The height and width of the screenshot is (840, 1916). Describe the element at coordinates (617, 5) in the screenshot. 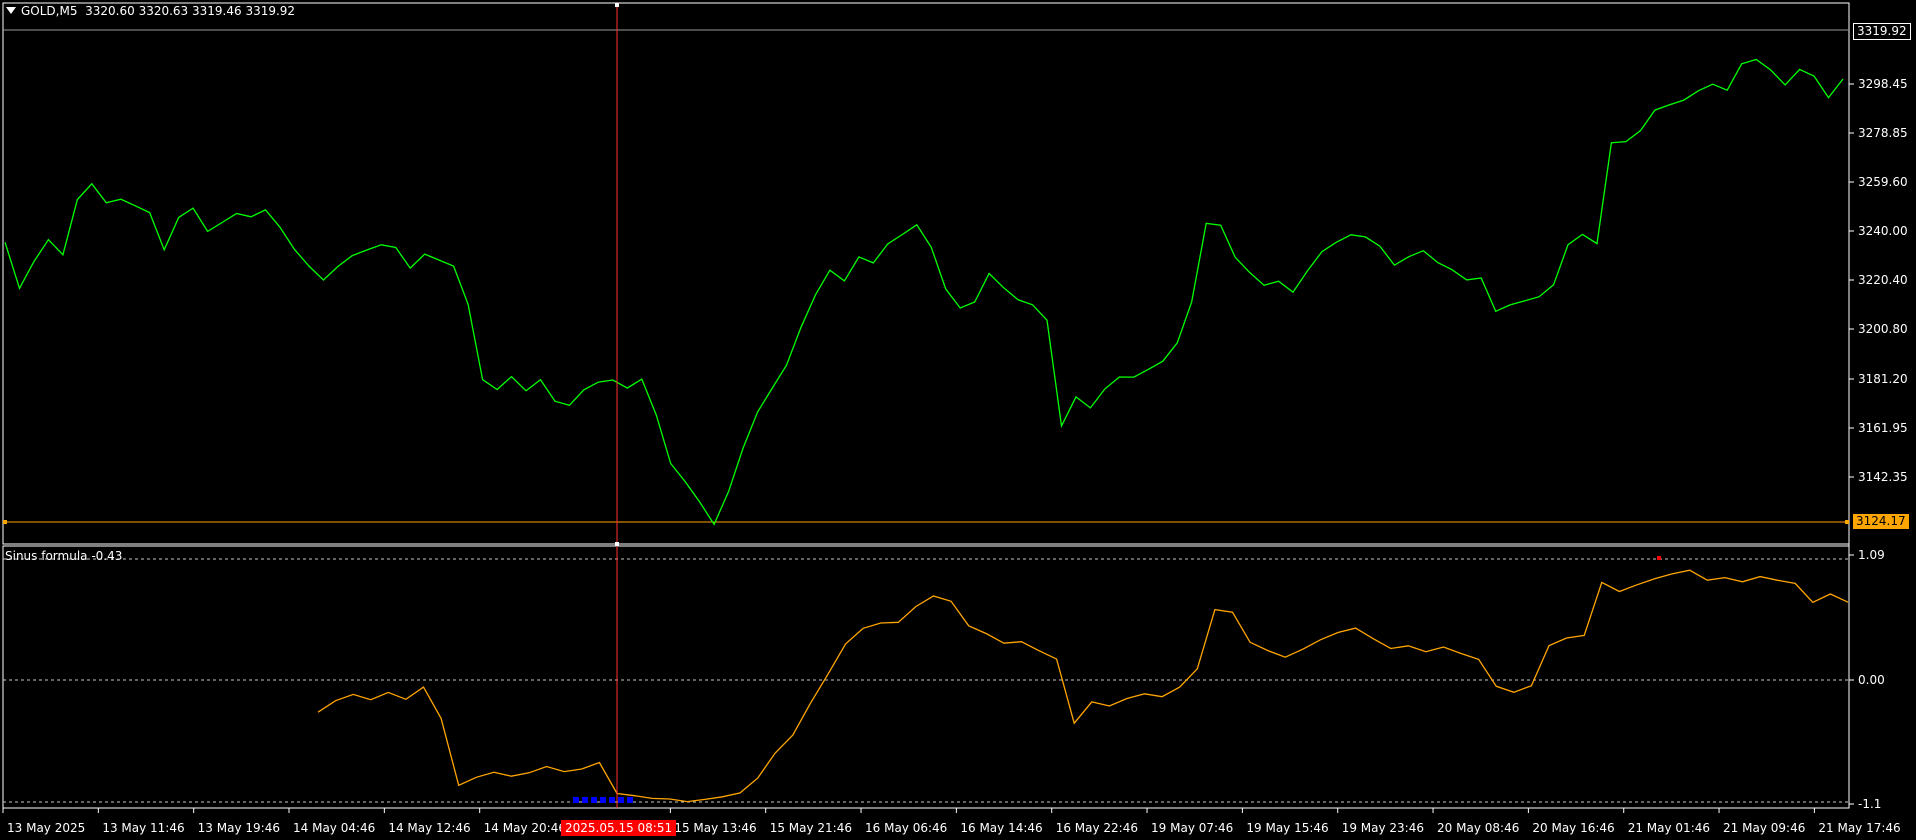

I see `crosshair-handle-top` at that location.